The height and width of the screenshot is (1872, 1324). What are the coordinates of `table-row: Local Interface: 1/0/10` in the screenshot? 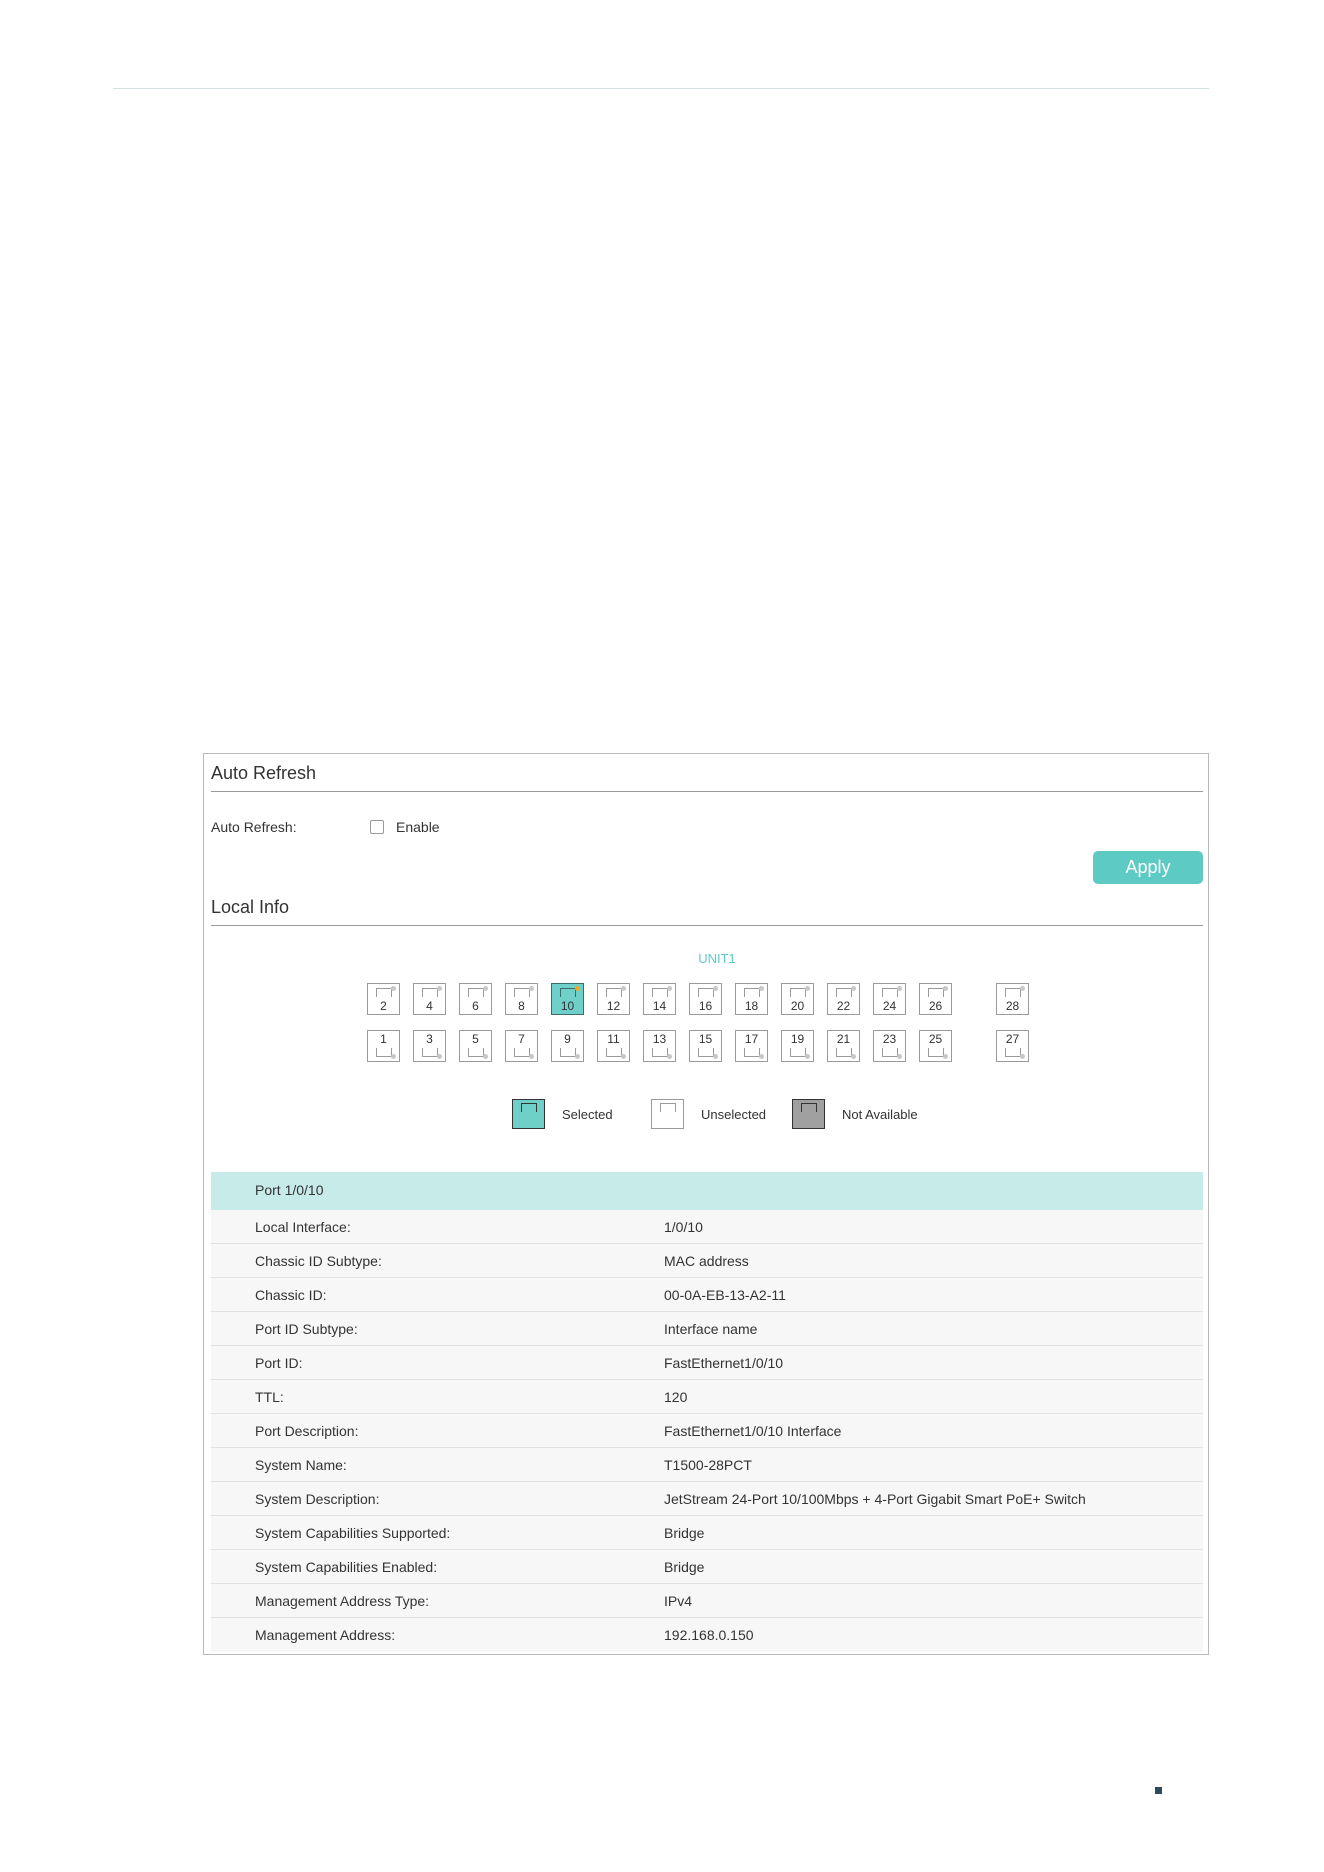 It's located at (707, 1227).